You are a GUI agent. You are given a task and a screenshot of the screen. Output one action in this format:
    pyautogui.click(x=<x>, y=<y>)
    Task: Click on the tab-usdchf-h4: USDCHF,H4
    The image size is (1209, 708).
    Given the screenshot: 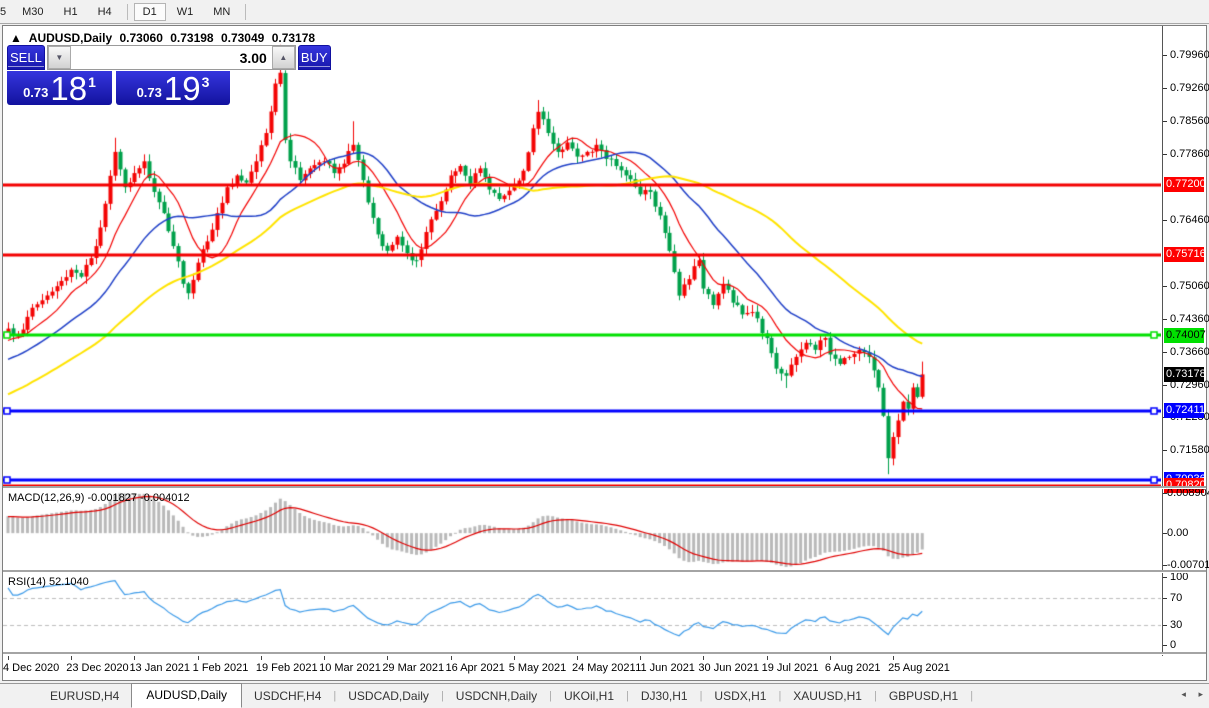 What is the action you would take?
    pyautogui.click(x=287, y=696)
    